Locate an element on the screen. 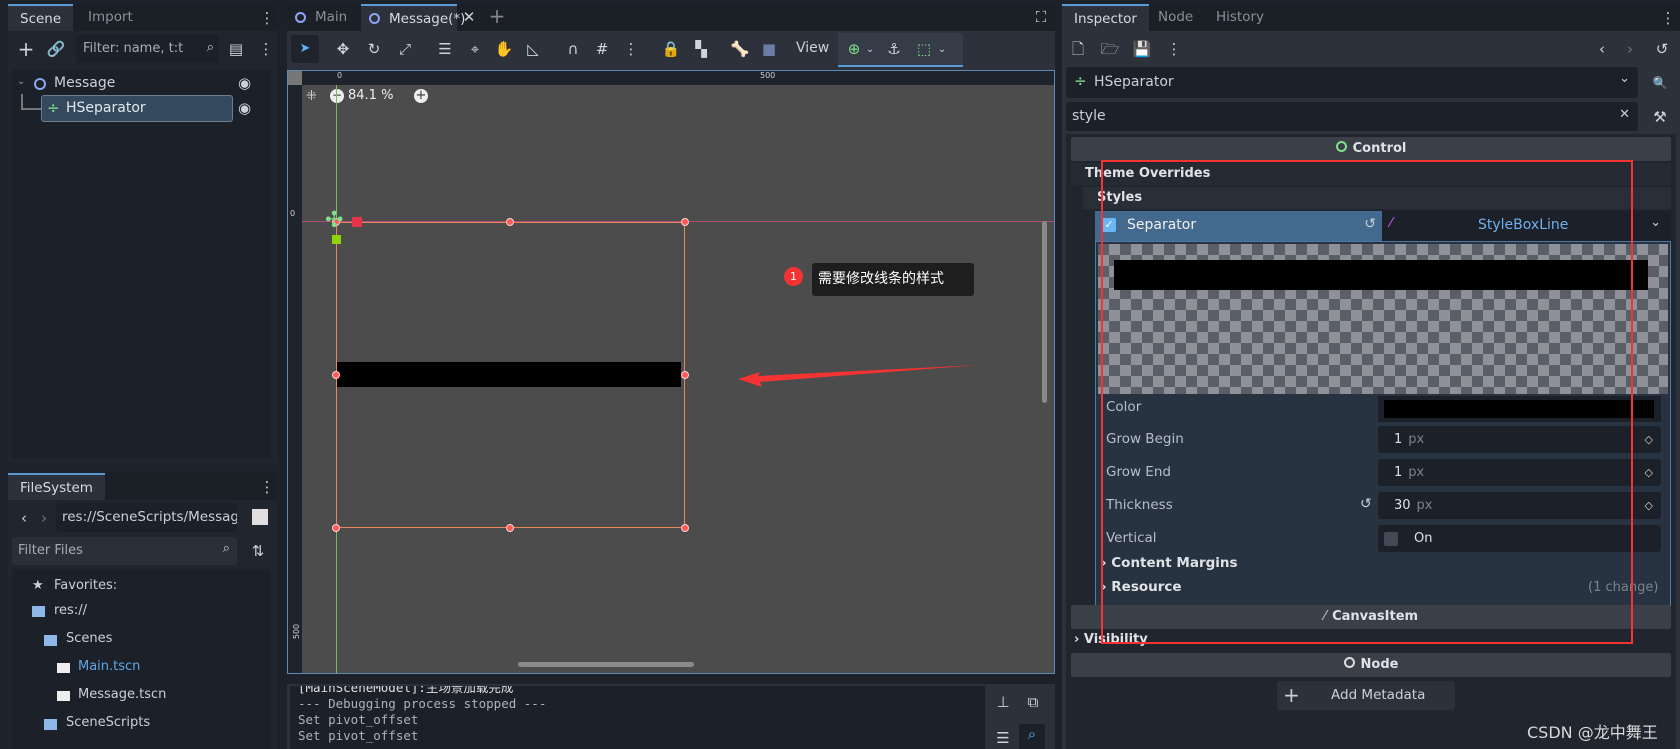  scale-tool-icon: ⤢ is located at coordinates (405, 49).